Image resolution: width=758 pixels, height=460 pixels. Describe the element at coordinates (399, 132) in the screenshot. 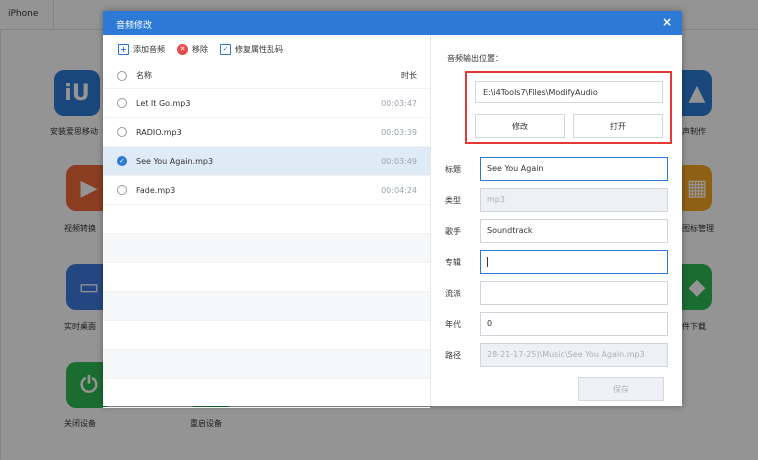

I see `file-duration: 00:03:39` at that location.